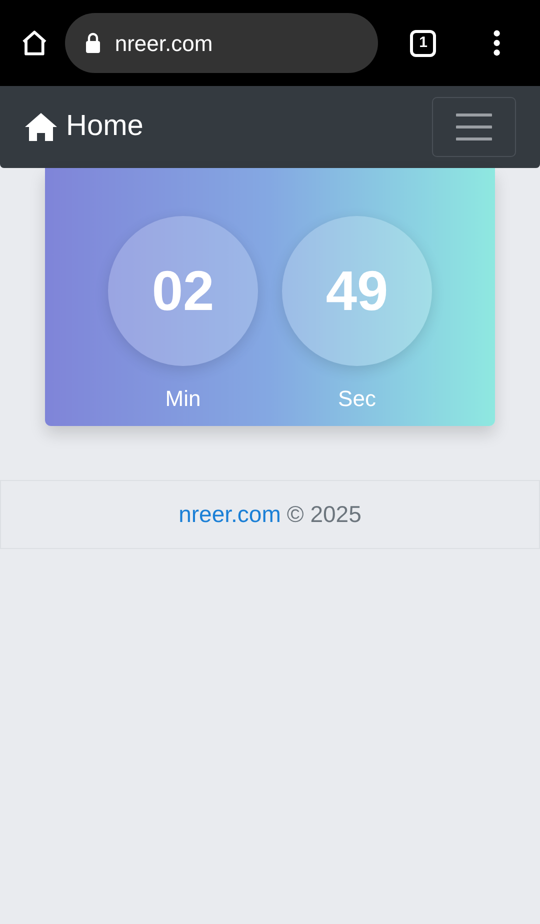 Image resolution: width=540 pixels, height=924 pixels. I want to click on more-icon, so click(497, 43).